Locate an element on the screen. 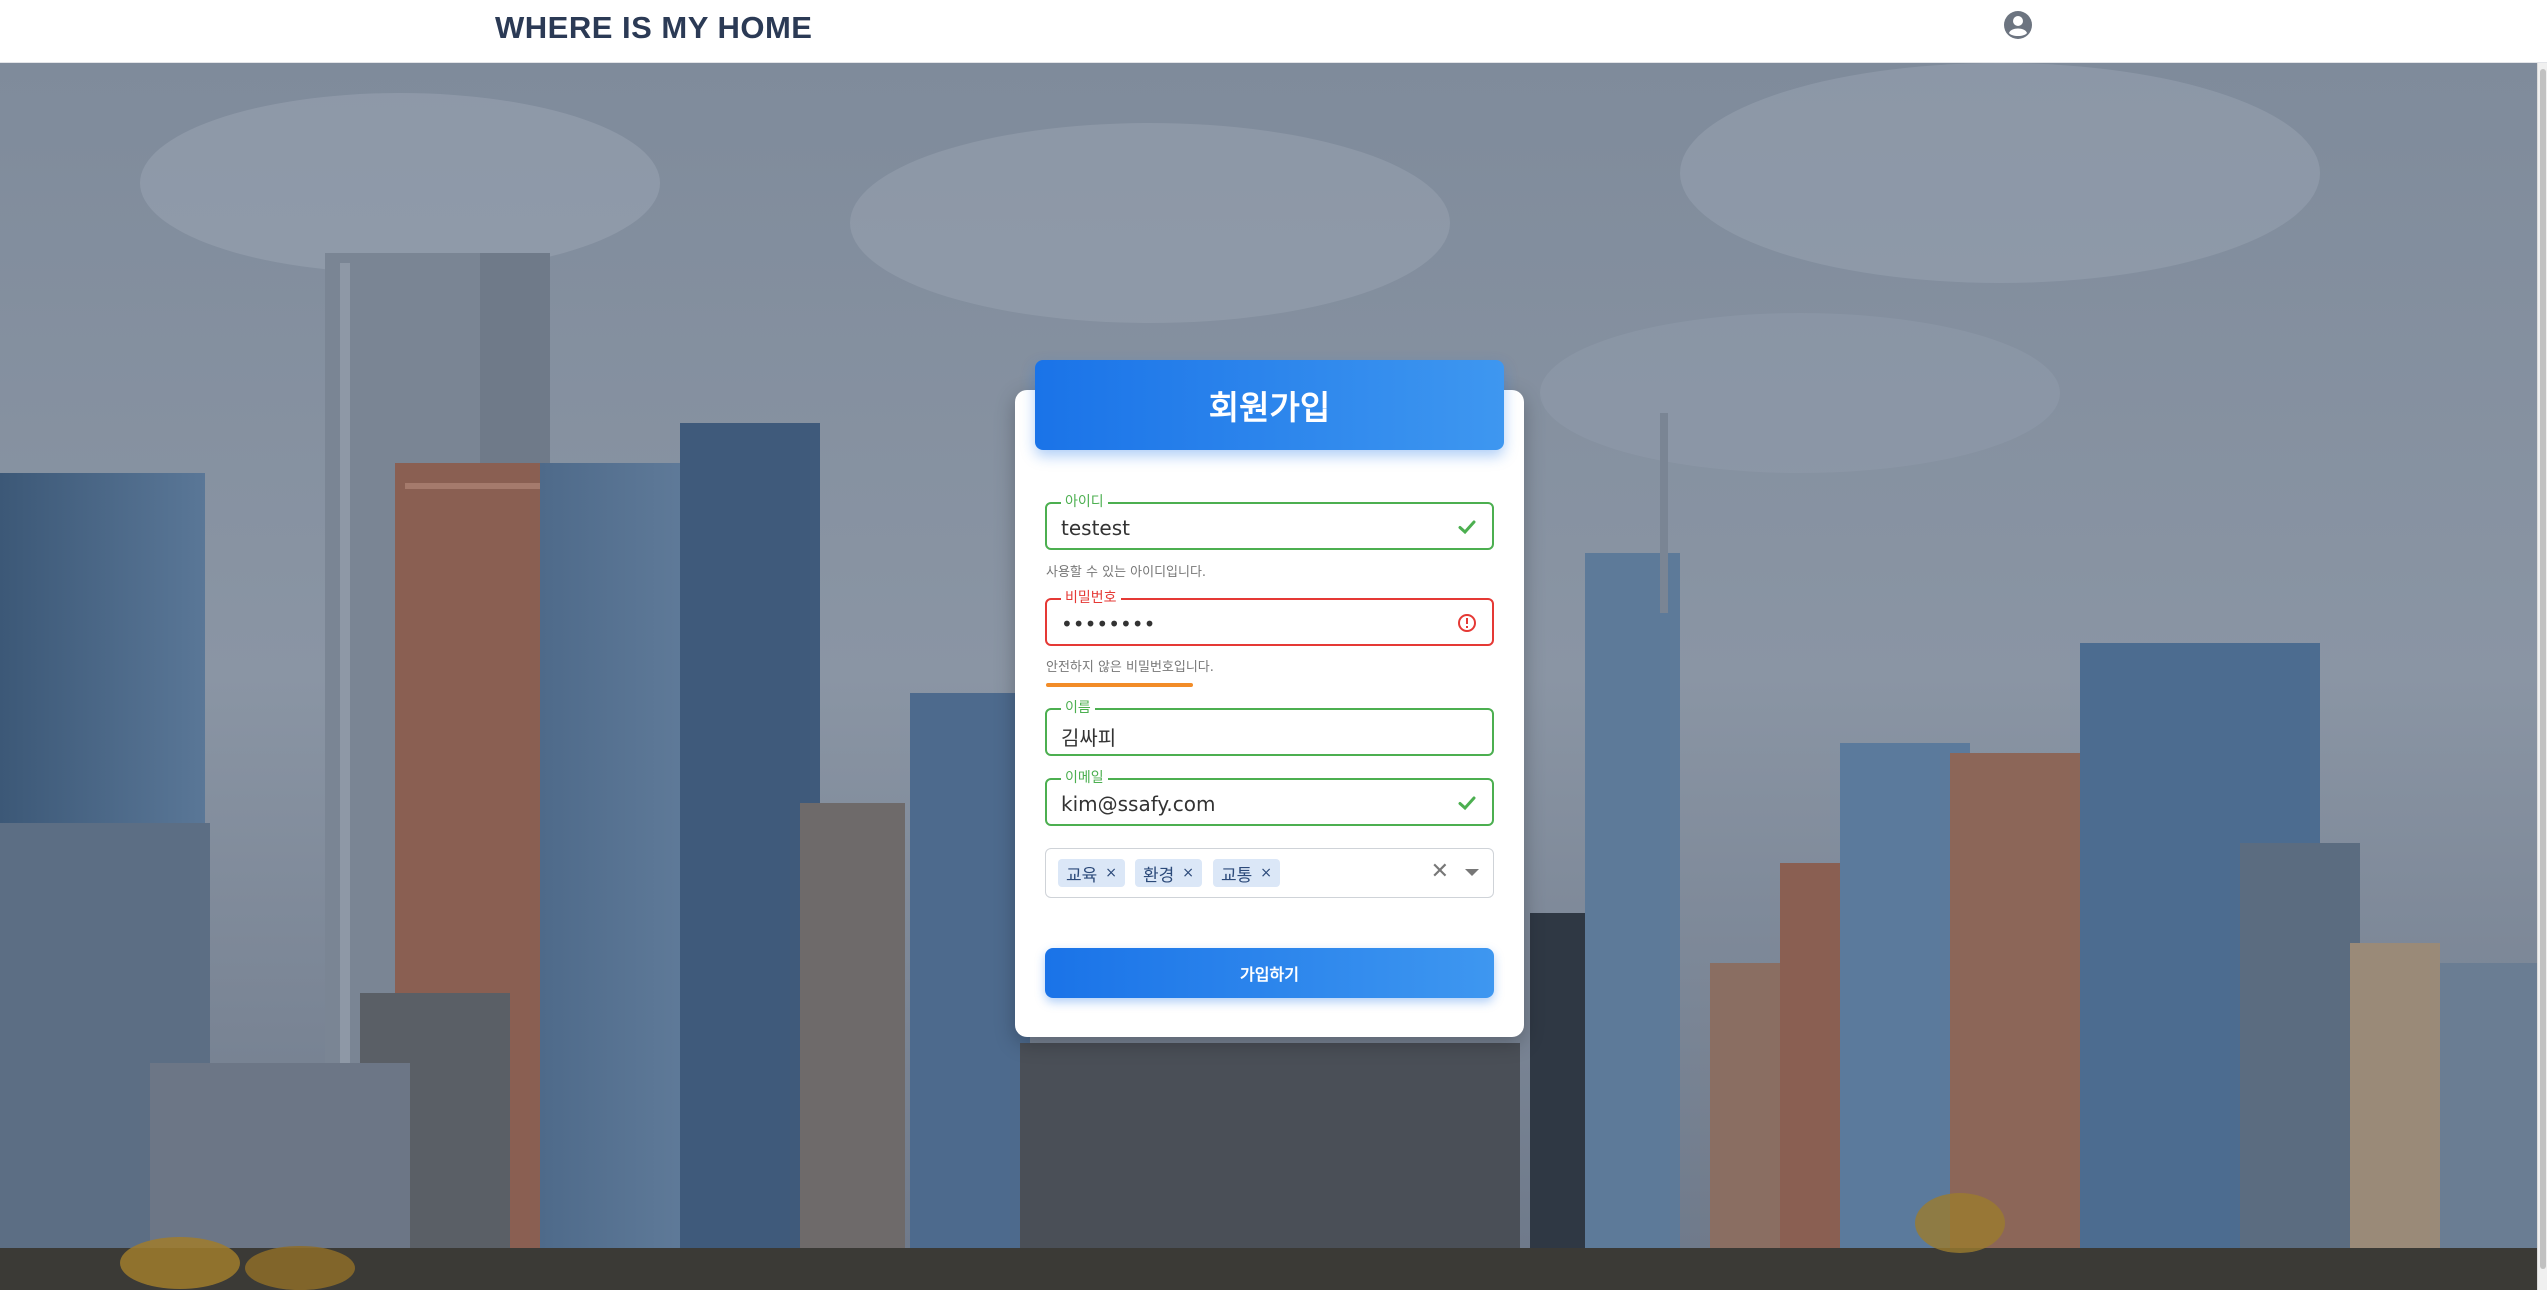  name-field-label: 이름 is located at coordinates (1078, 708).